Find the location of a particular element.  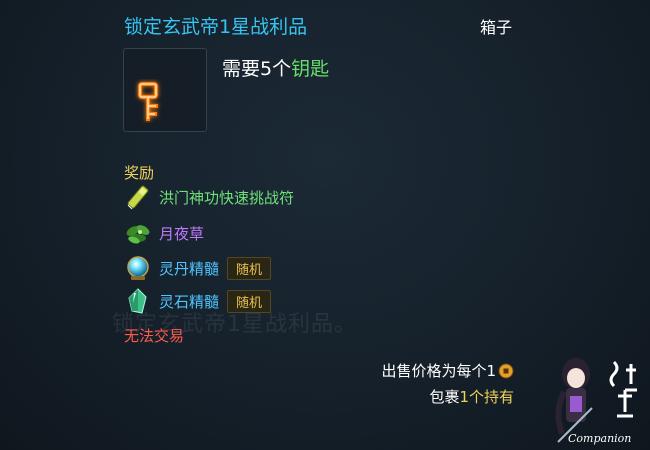

scroll-icon is located at coordinates (138, 197).